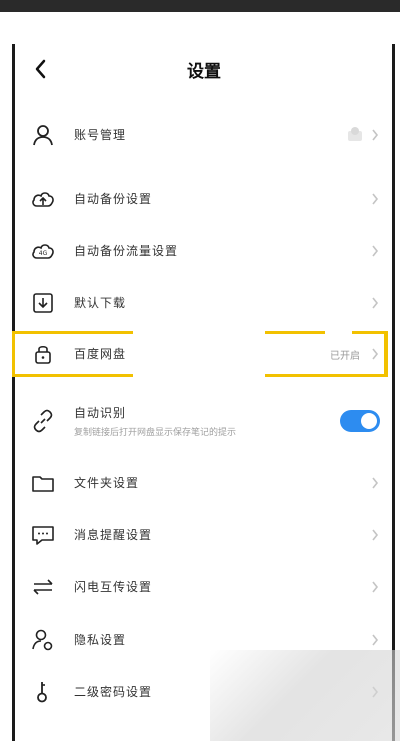 The height and width of the screenshot is (741, 400). What do you see at coordinates (113, 587) in the screenshot?
I see `settings-item-label: 闪电互传设置` at bounding box center [113, 587].